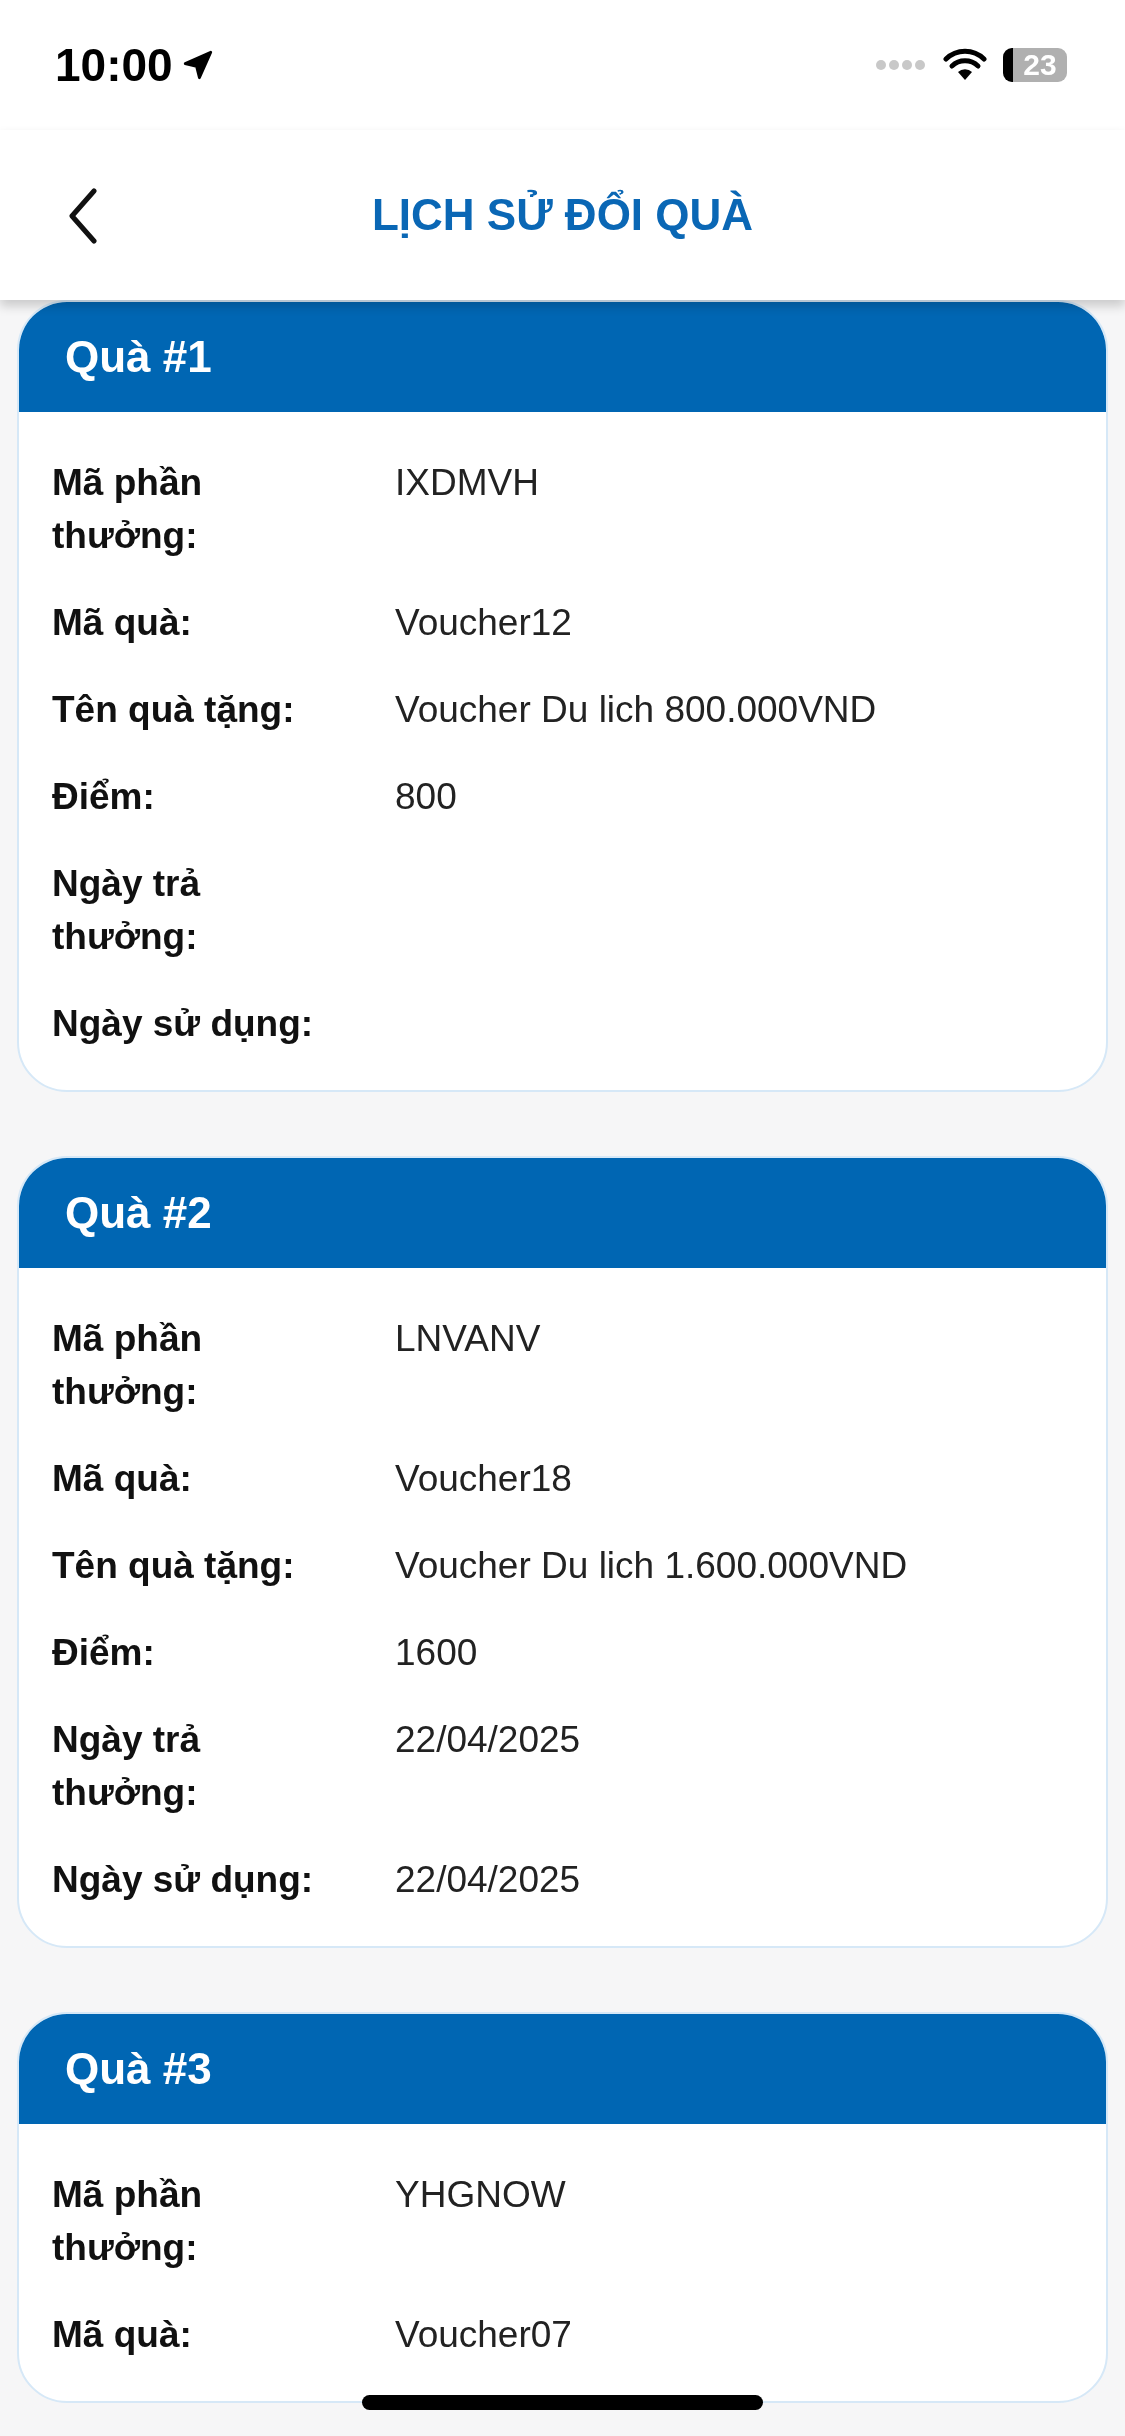 Image resolution: width=1125 pixels, height=2436 pixels. Describe the element at coordinates (114, 65) in the screenshot. I see `status-time: 10:00` at that location.